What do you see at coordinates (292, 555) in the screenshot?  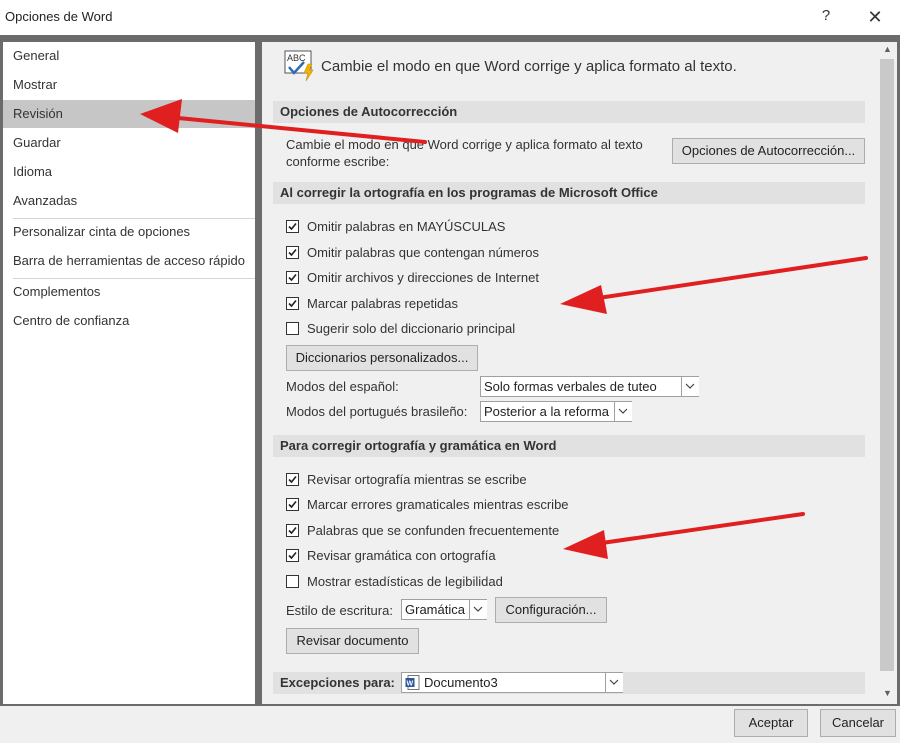 I see `checkbox-check-grammar-with-spelling` at bounding box center [292, 555].